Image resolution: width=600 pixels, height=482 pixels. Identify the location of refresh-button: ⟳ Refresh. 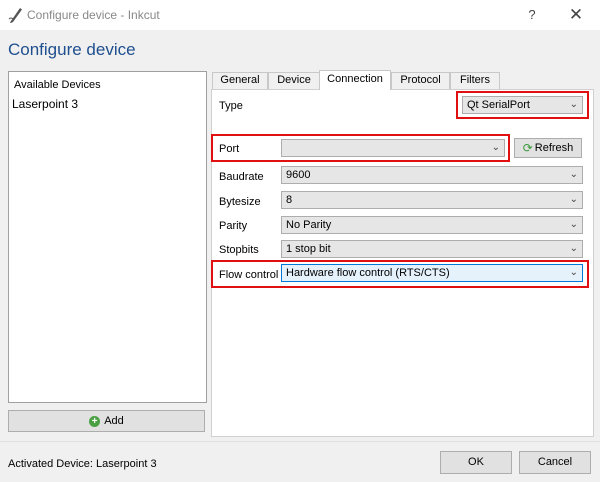
(548, 148).